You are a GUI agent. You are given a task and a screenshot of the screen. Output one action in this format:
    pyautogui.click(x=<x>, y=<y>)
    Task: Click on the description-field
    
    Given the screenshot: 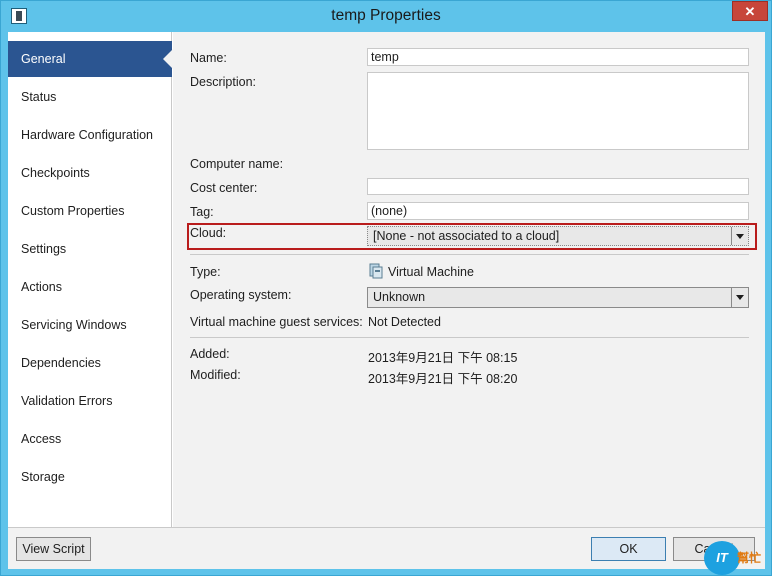 What is the action you would take?
    pyautogui.click(x=558, y=111)
    